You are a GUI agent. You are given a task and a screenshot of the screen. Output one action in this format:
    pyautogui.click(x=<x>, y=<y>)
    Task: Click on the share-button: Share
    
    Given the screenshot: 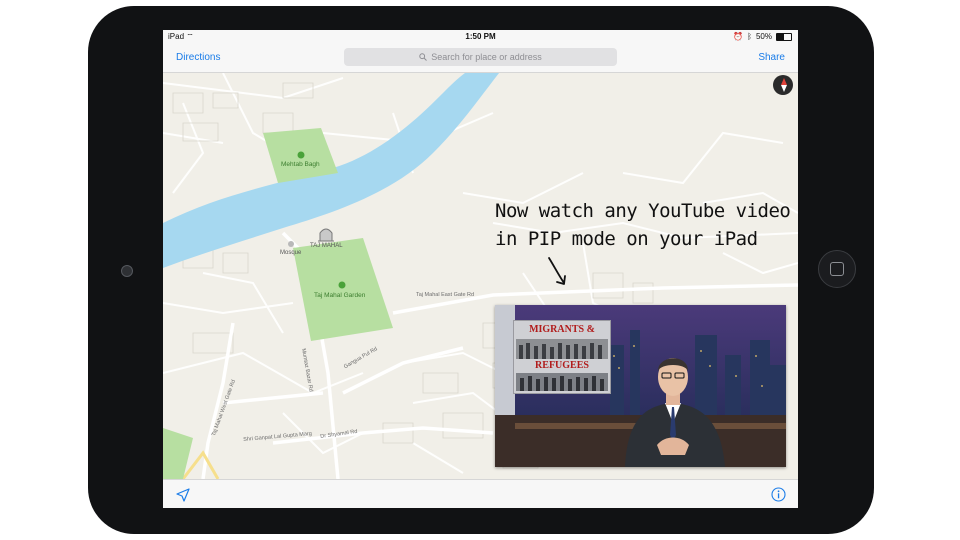 What is the action you would take?
    pyautogui.click(x=771, y=57)
    